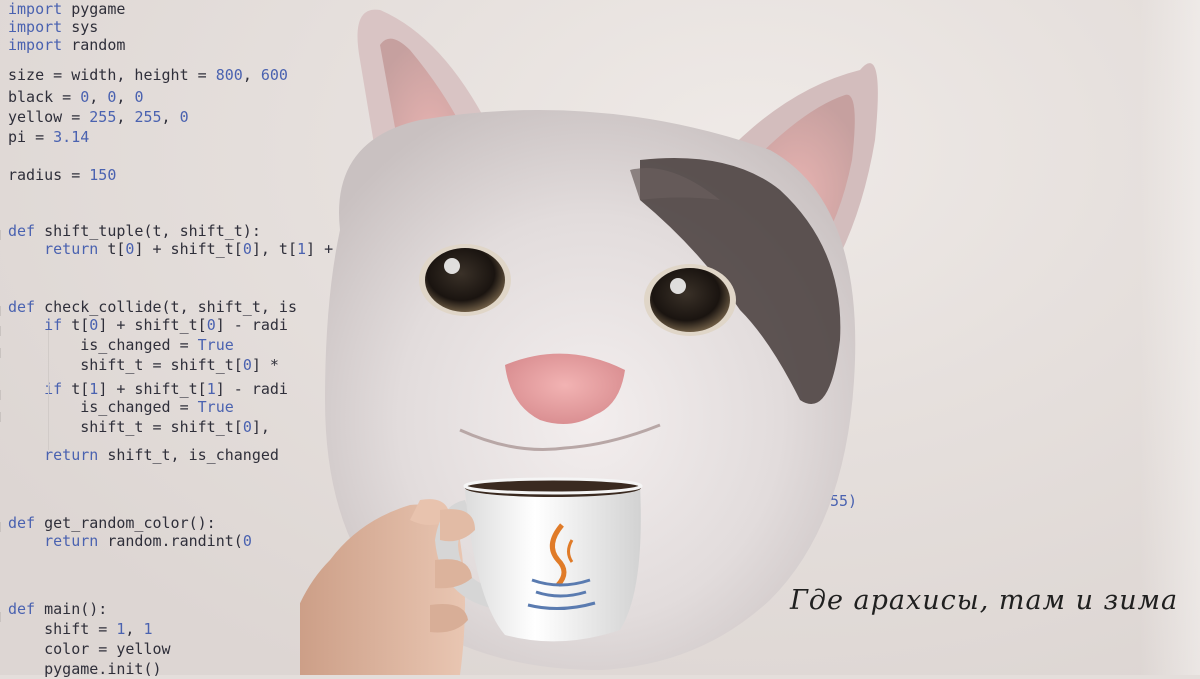  Describe the element at coordinates (112, 75) in the screenshot. I see `code-token: size = width, height =` at that location.